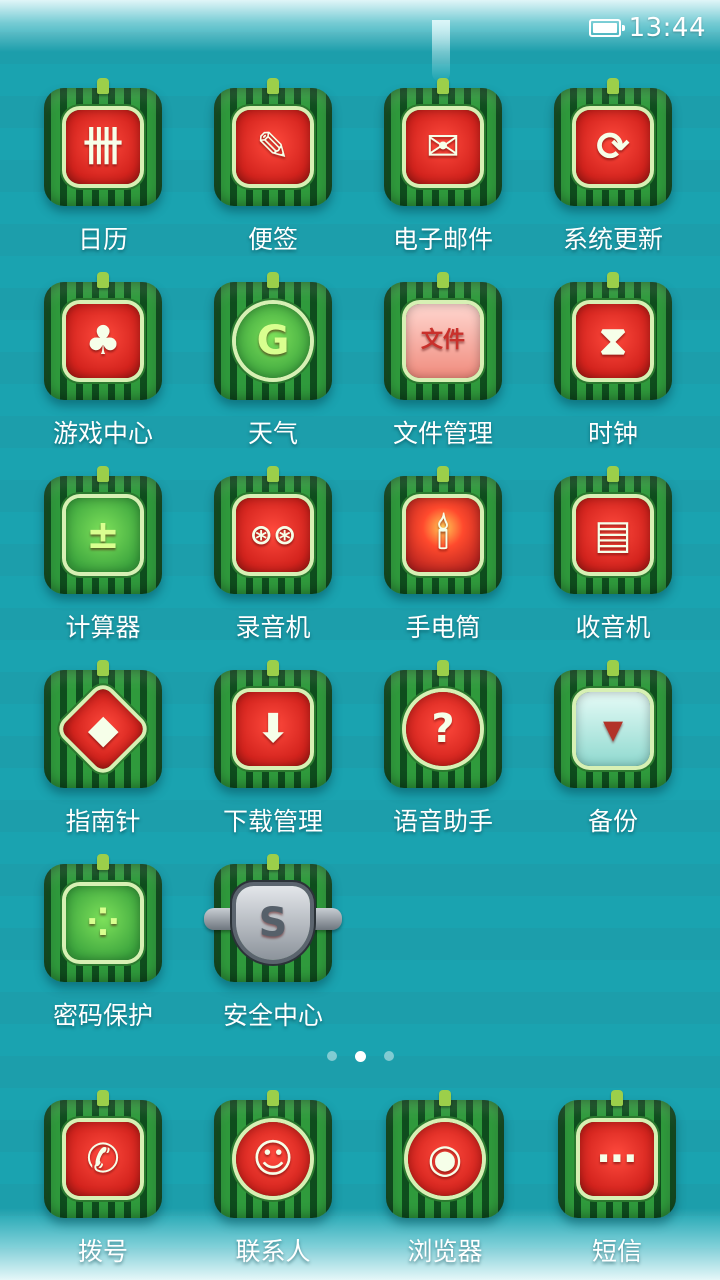  What do you see at coordinates (617, 1154) in the screenshot?
I see `message-bubble-icon: ⋯` at bounding box center [617, 1154].